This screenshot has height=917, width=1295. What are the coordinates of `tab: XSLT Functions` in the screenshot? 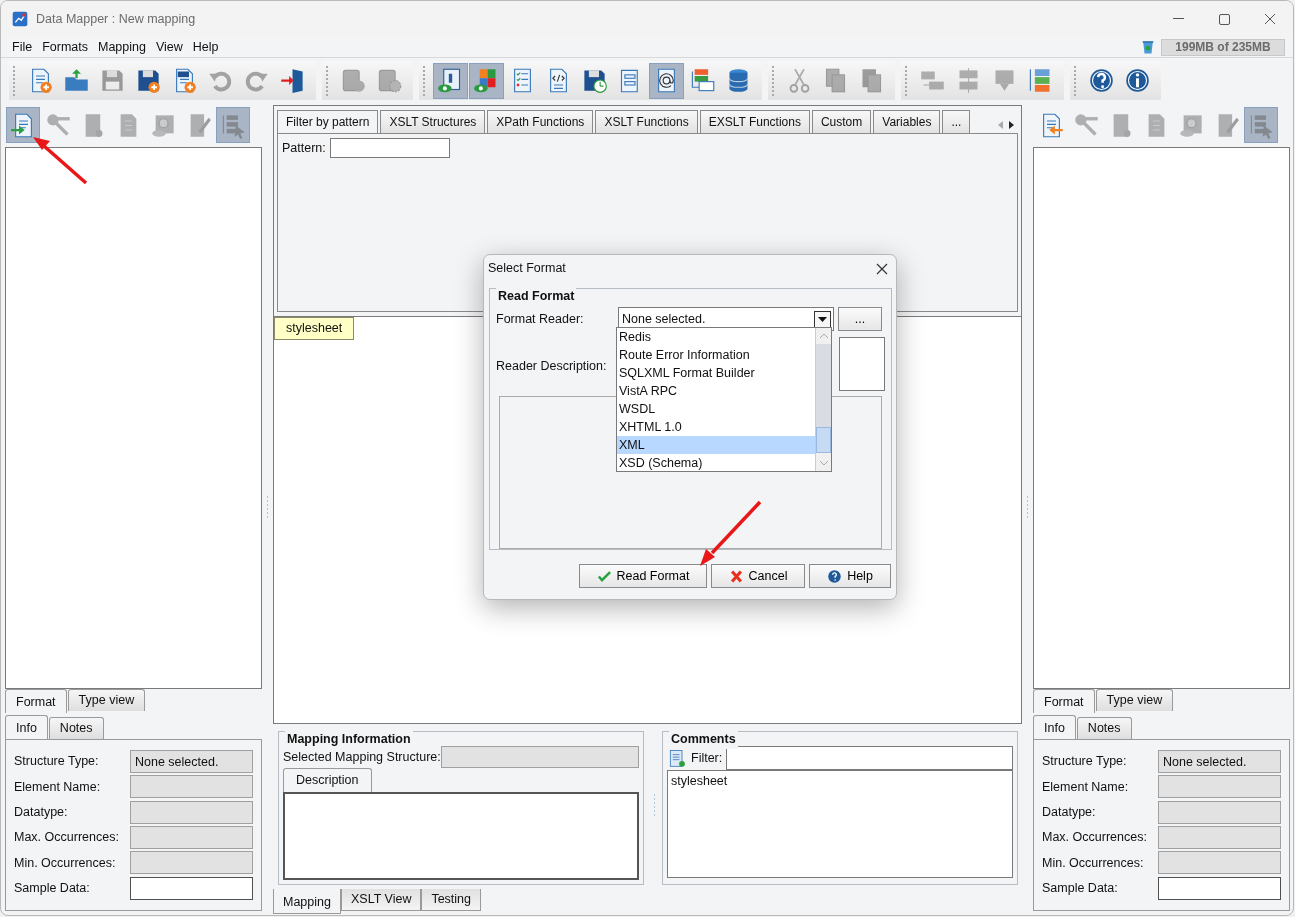 It's located at (646, 121).